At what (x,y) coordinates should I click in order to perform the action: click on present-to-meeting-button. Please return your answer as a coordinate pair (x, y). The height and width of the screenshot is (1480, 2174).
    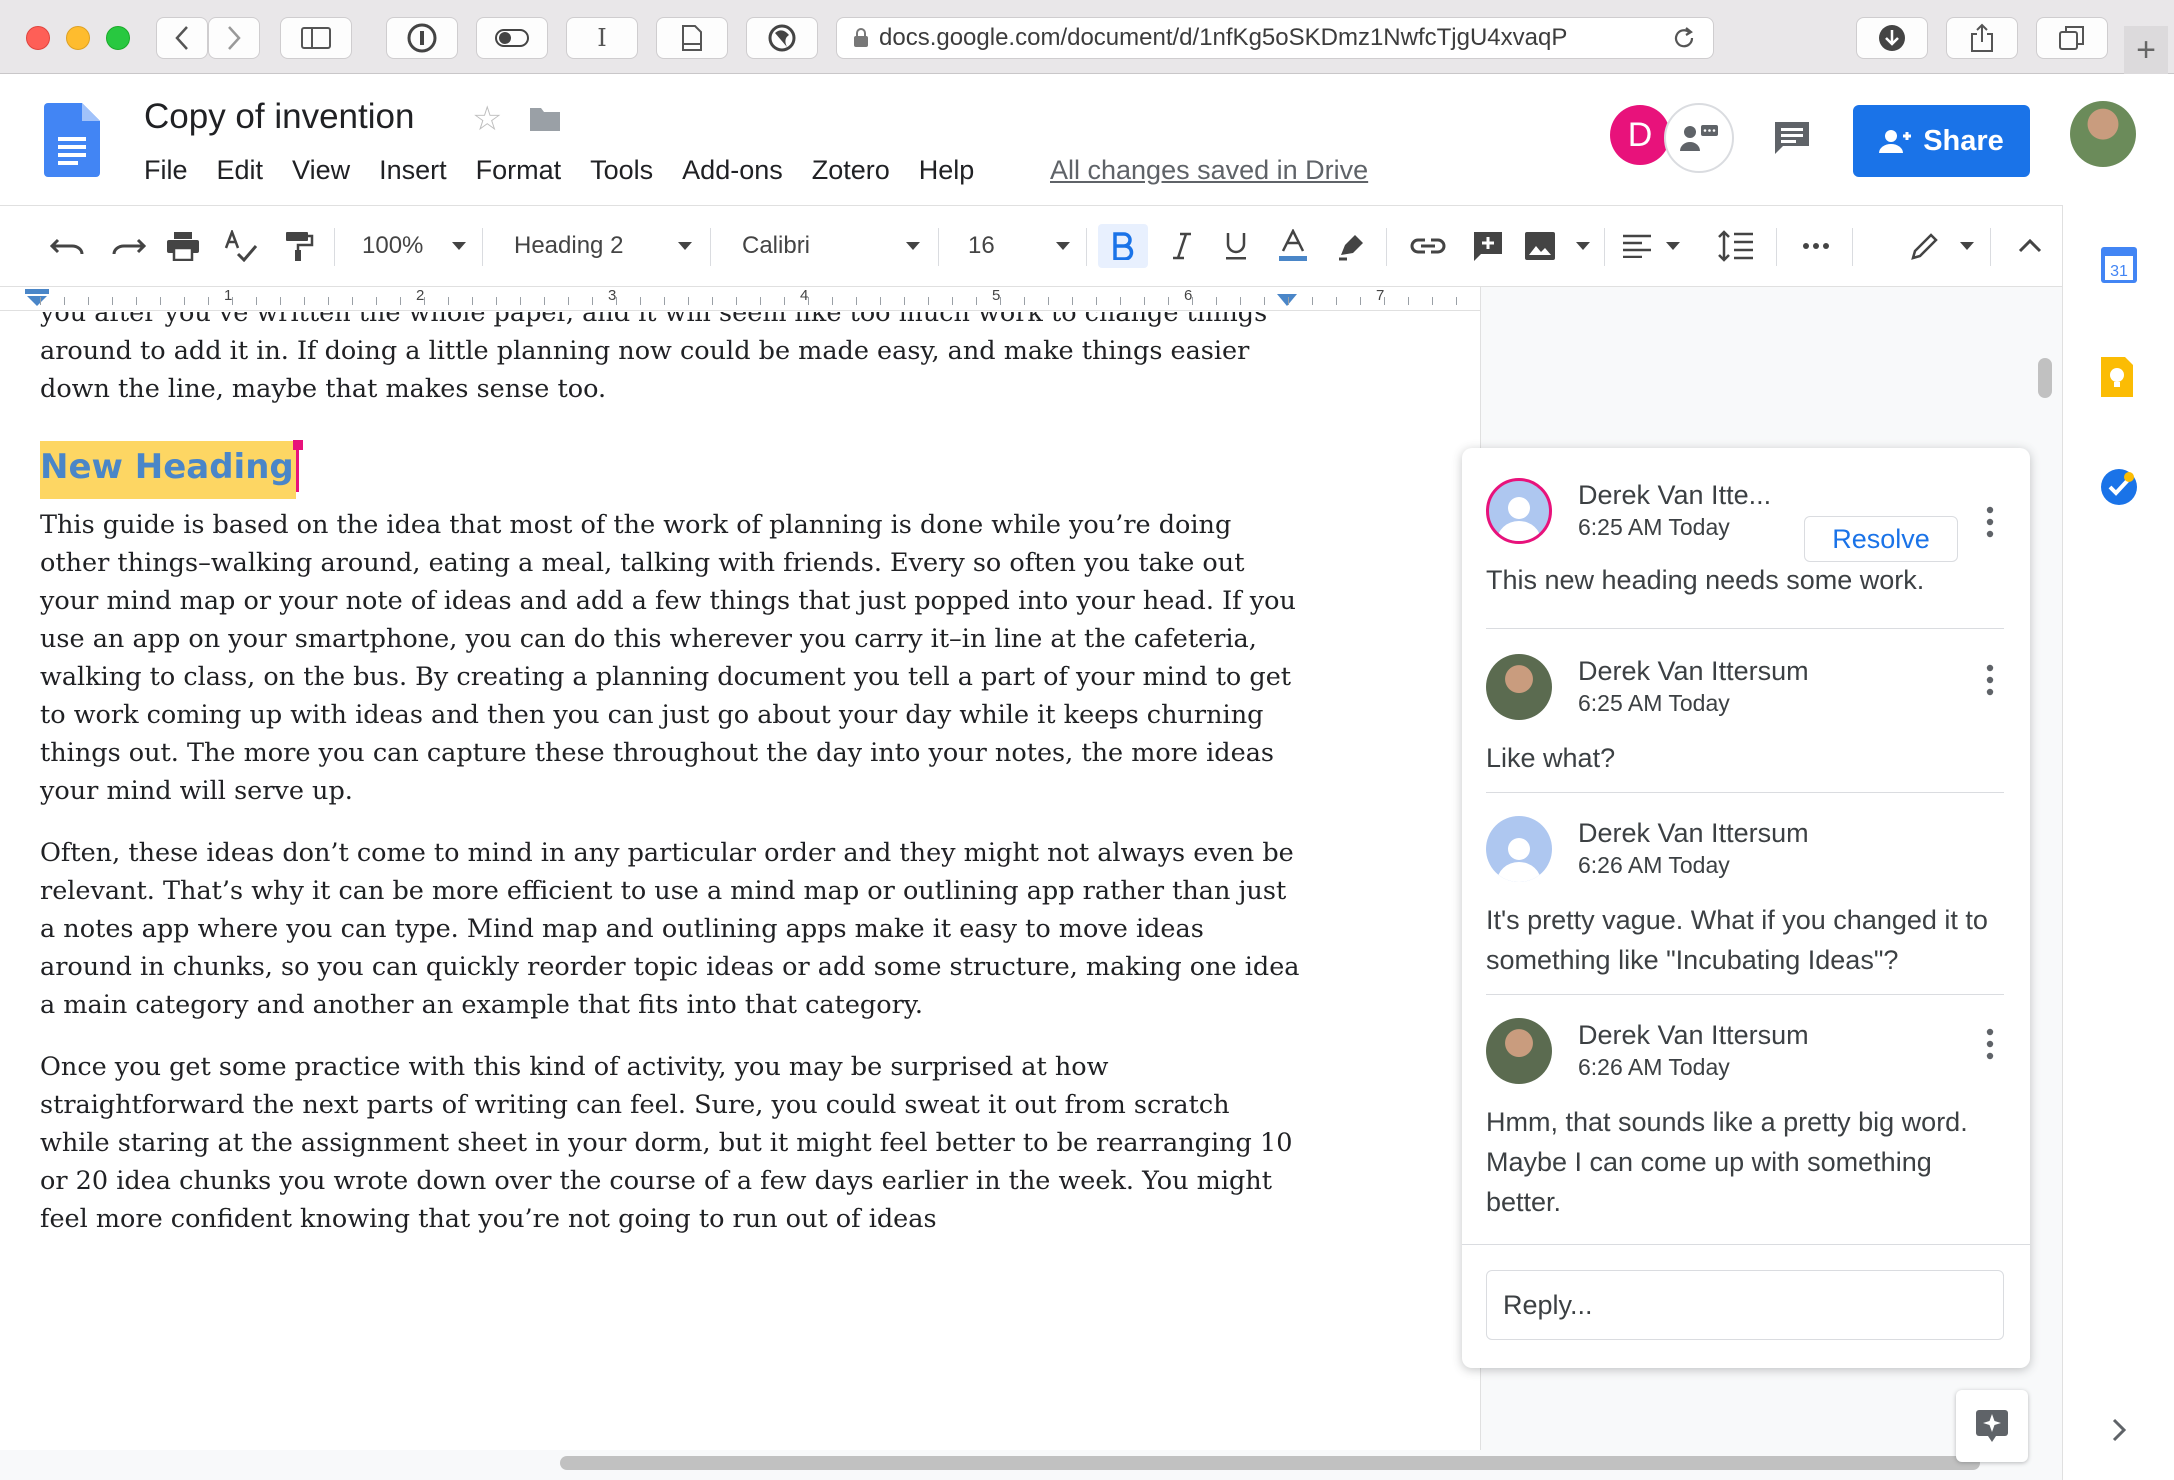
    Looking at the image, I should click on (1699, 138).